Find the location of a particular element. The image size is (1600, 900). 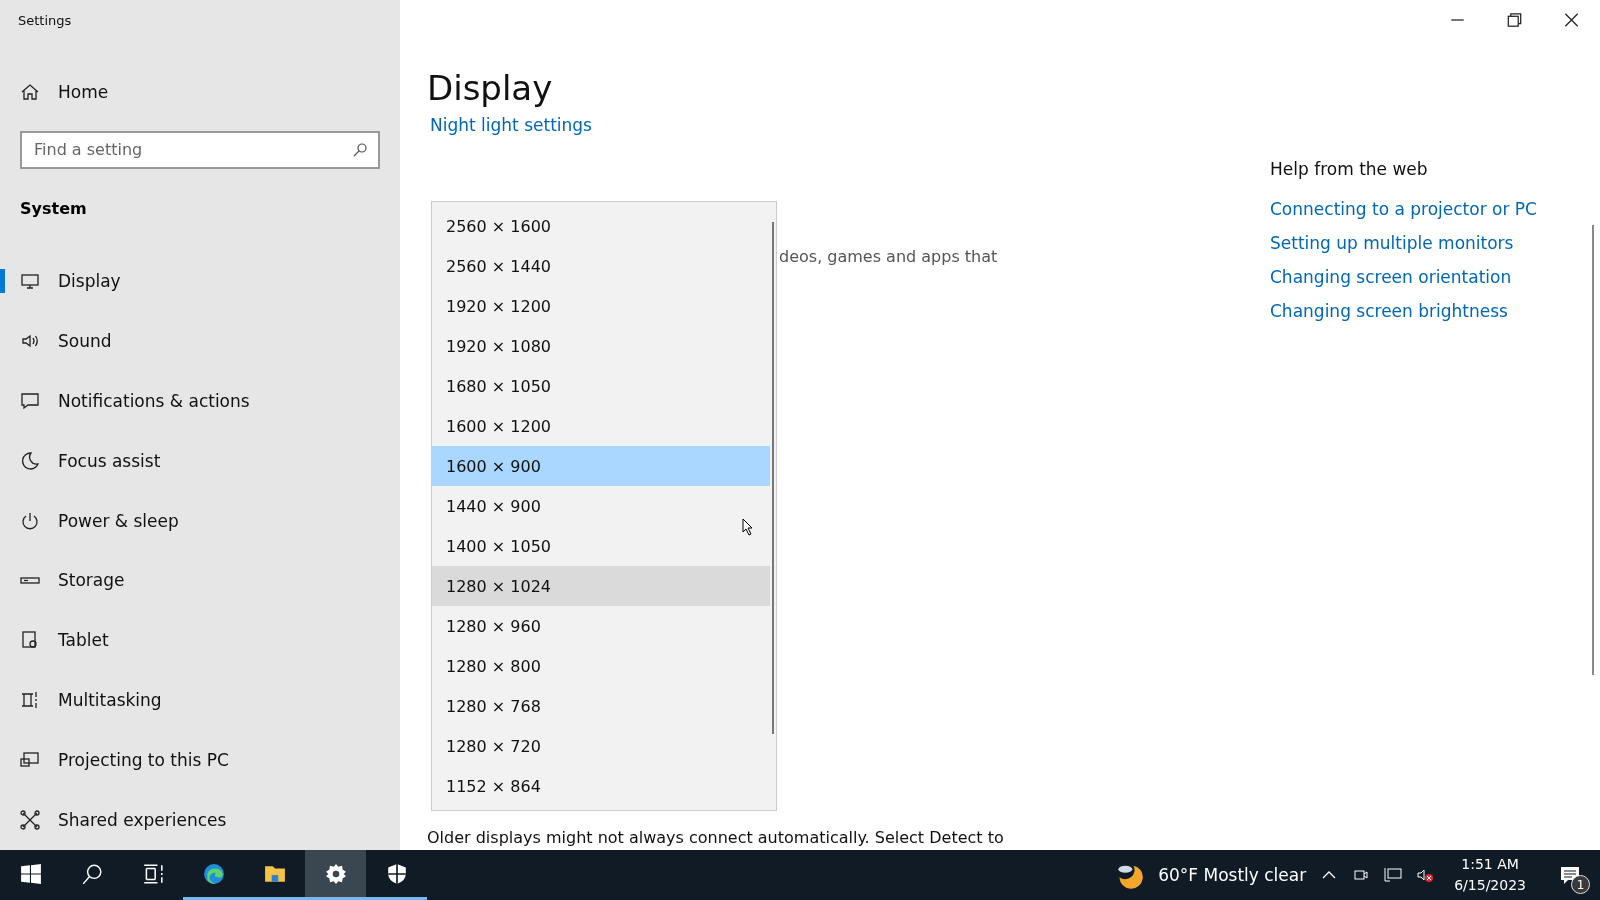

date-text: 6/15/2023 is located at coordinates (1490, 885).